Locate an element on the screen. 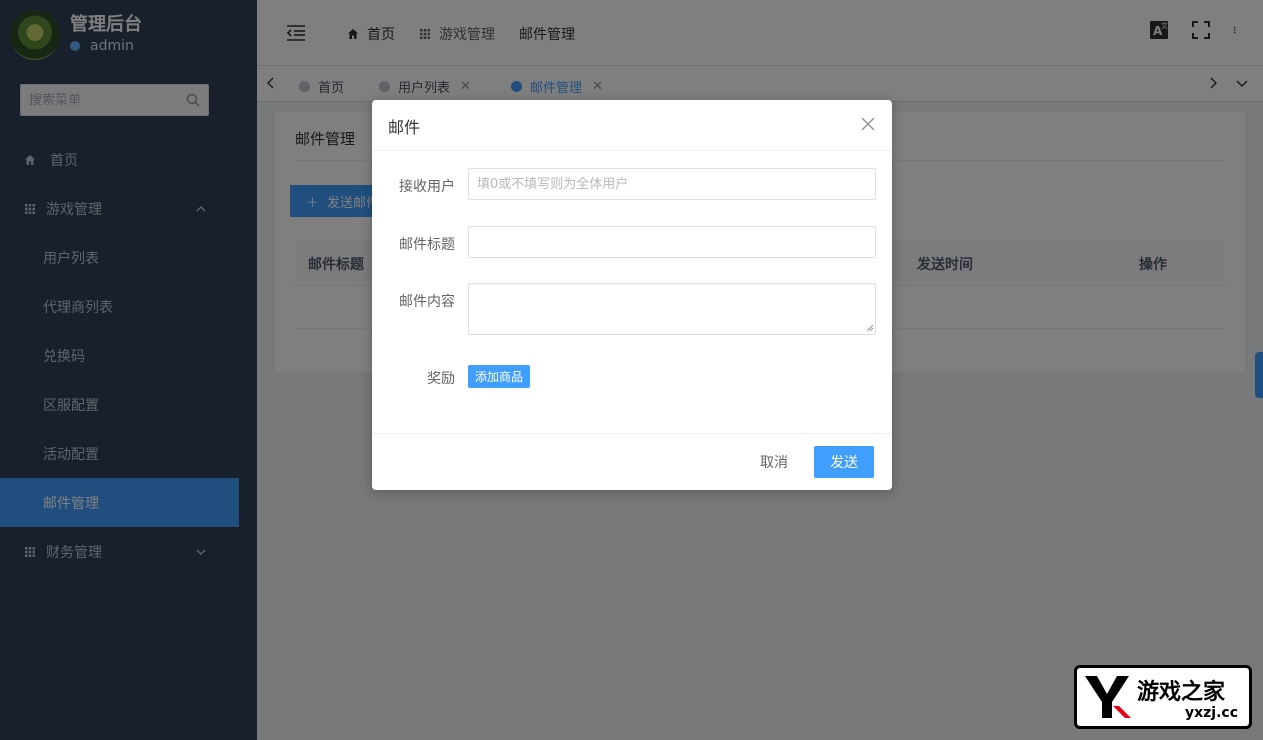 Image resolution: width=1263 pixels, height=740 pixels. send-button: 发送 is located at coordinates (844, 462).